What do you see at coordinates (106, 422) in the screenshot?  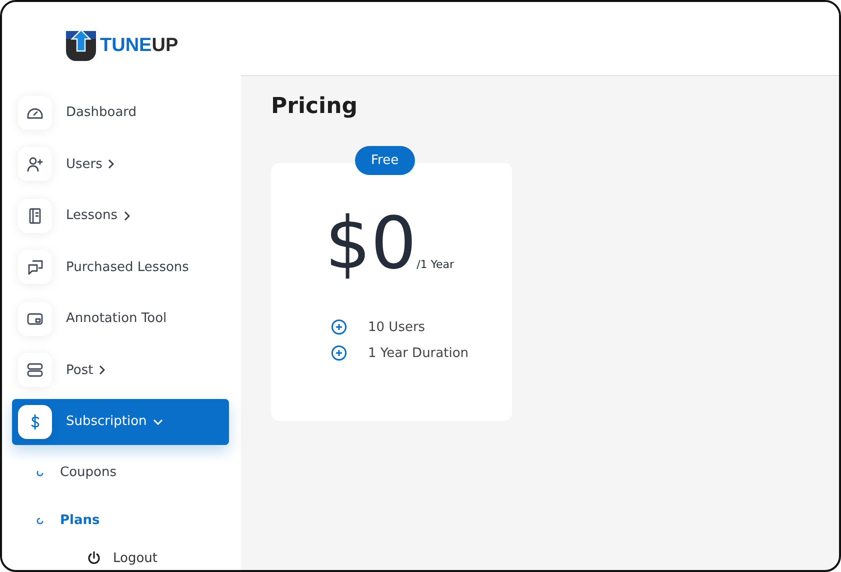 I see `nav-label: Subscription` at bounding box center [106, 422].